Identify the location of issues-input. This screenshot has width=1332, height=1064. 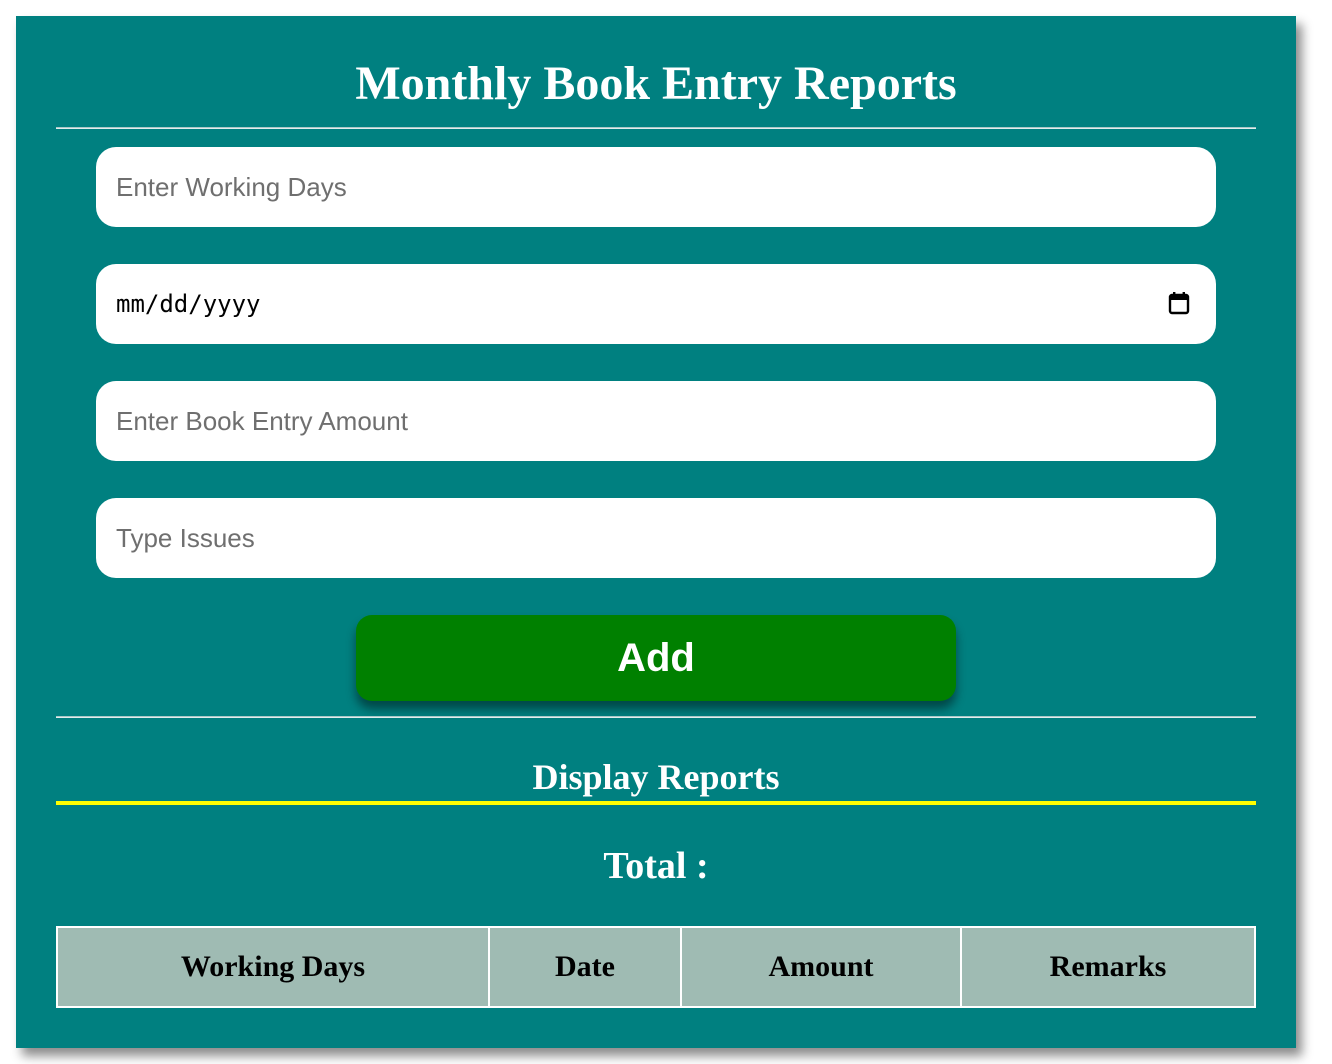
(656, 538).